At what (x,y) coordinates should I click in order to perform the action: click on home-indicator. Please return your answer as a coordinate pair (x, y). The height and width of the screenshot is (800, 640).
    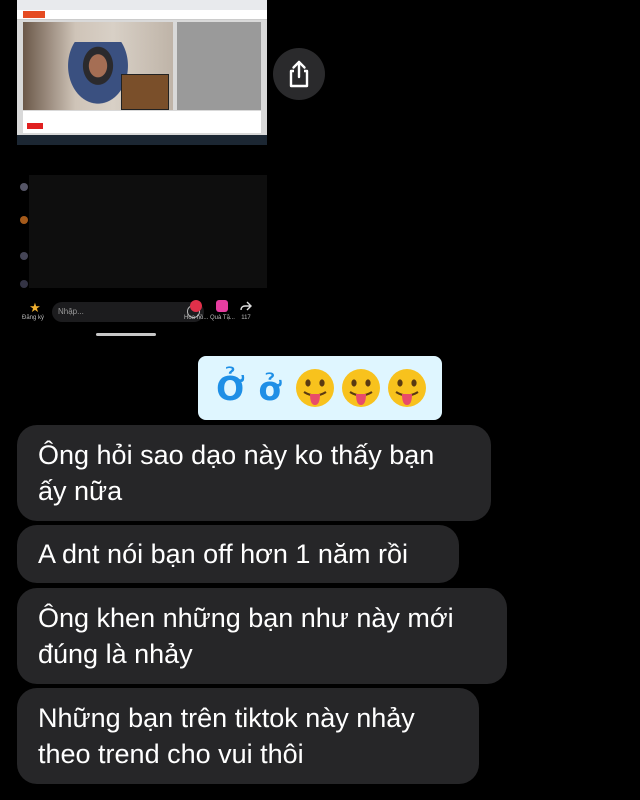
    Looking at the image, I should click on (126, 334).